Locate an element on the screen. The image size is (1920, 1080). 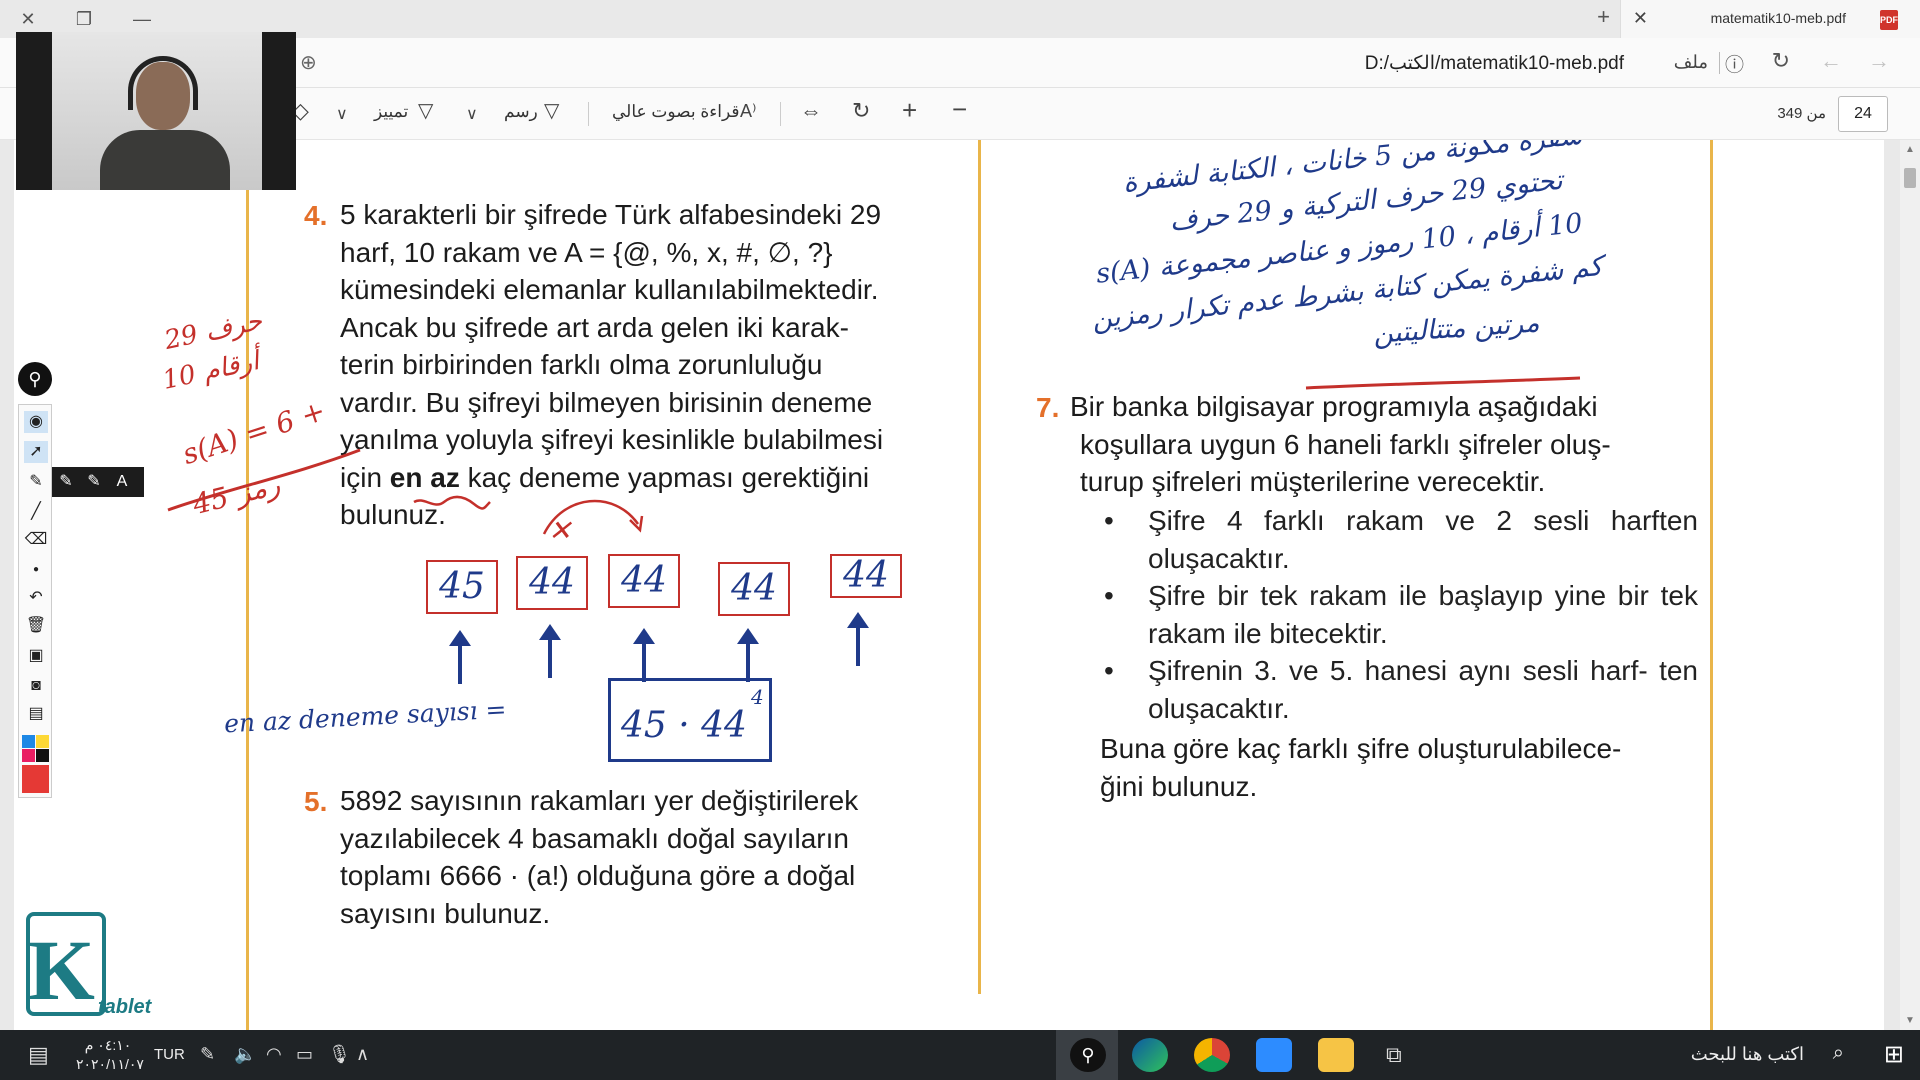
eraser-icon: ⌫ is located at coordinates (36, 540).